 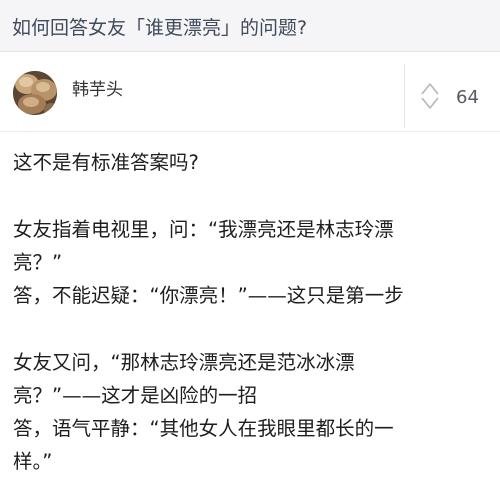 What do you see at coordinates (159, 26) in the screenshot?
I see `question-title: 如何回答女友「谁更漂亮」的问题?` at bounding box center [159, 26].